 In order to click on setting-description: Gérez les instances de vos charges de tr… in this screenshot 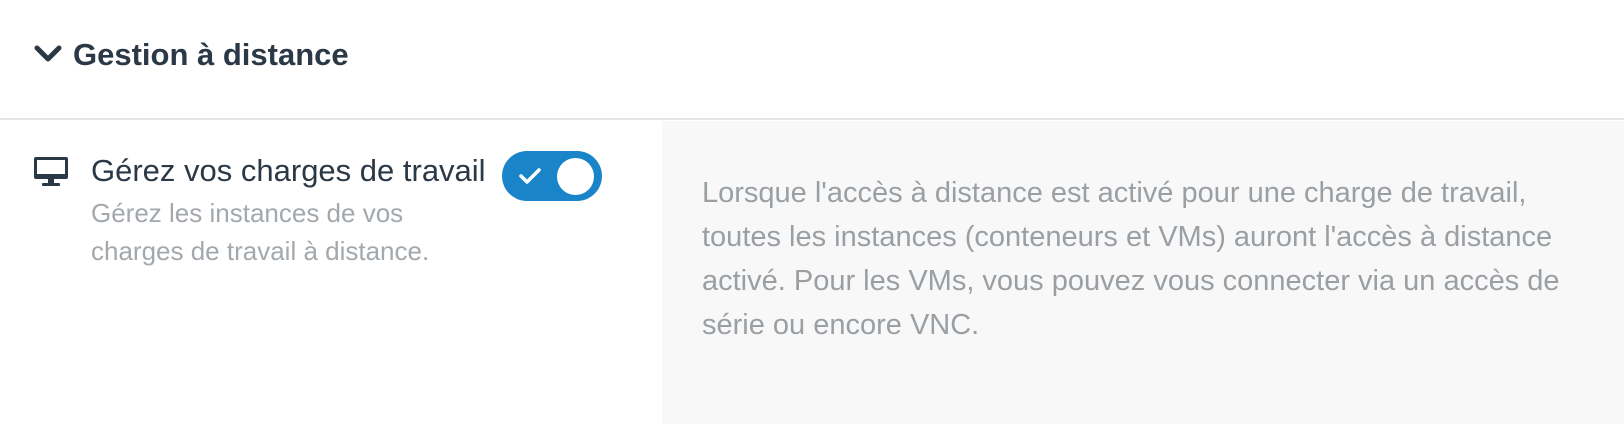, I will do `click(260, 232)`.